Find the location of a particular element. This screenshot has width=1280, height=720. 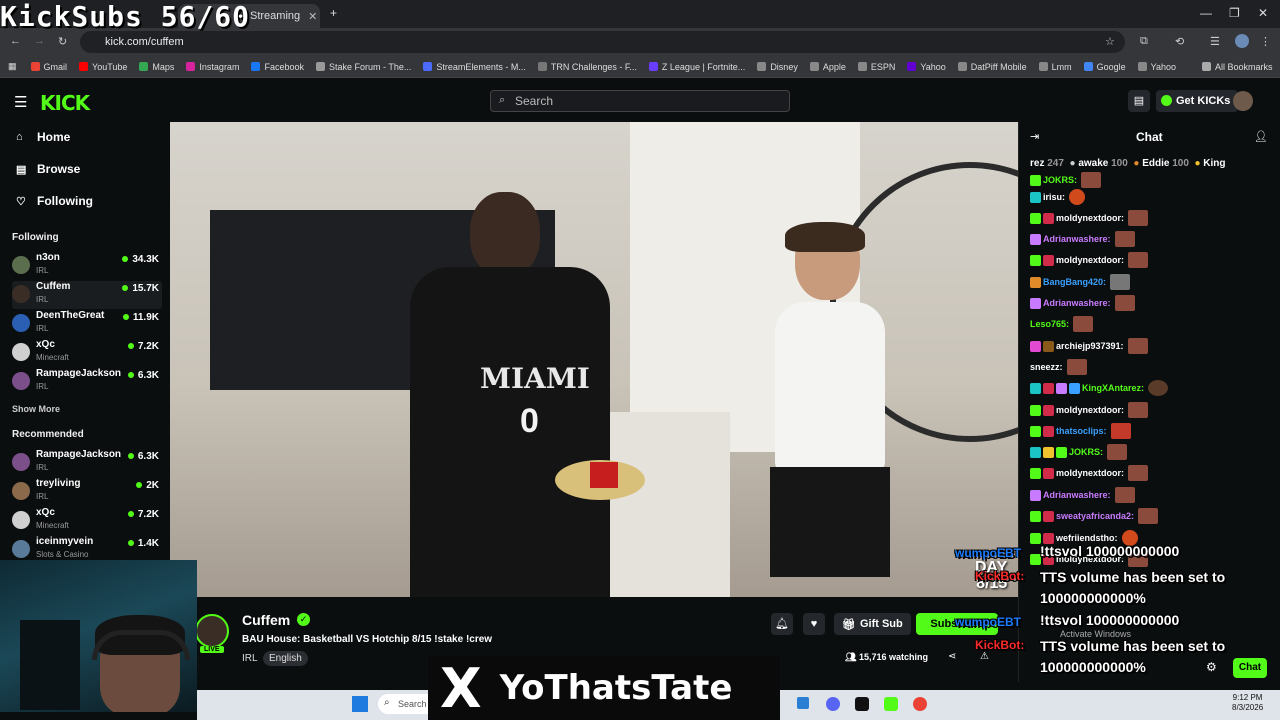

bookmark-item: Maps is located at coordinates (156, 67).